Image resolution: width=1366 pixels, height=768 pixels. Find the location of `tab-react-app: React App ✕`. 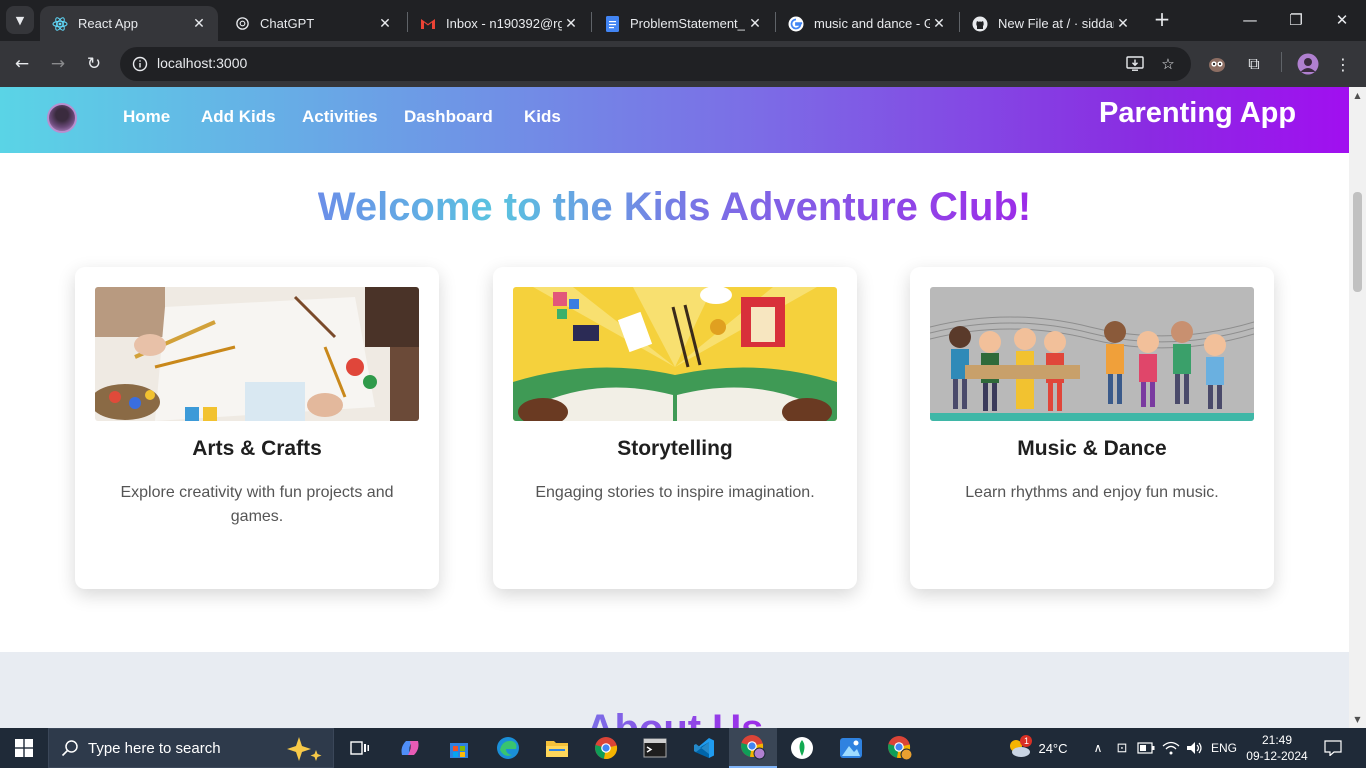

tab-react-app: React App ✕ is located at coordinates (129, 23).